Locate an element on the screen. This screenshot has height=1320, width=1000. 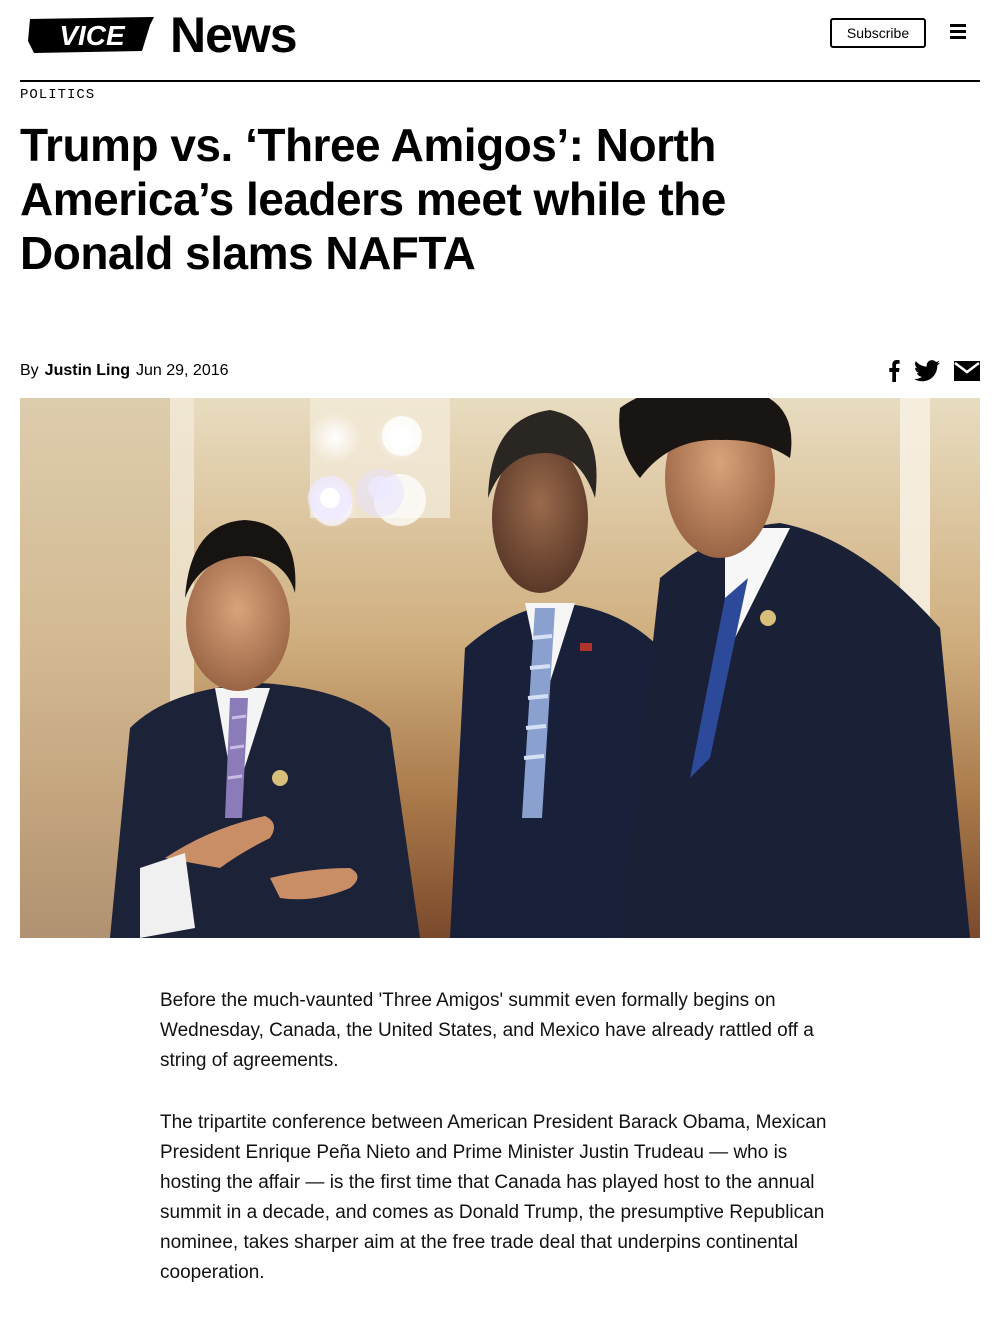
byline: By Justin Ling Jun 29, 2016 is located at coordinates (124, 371).